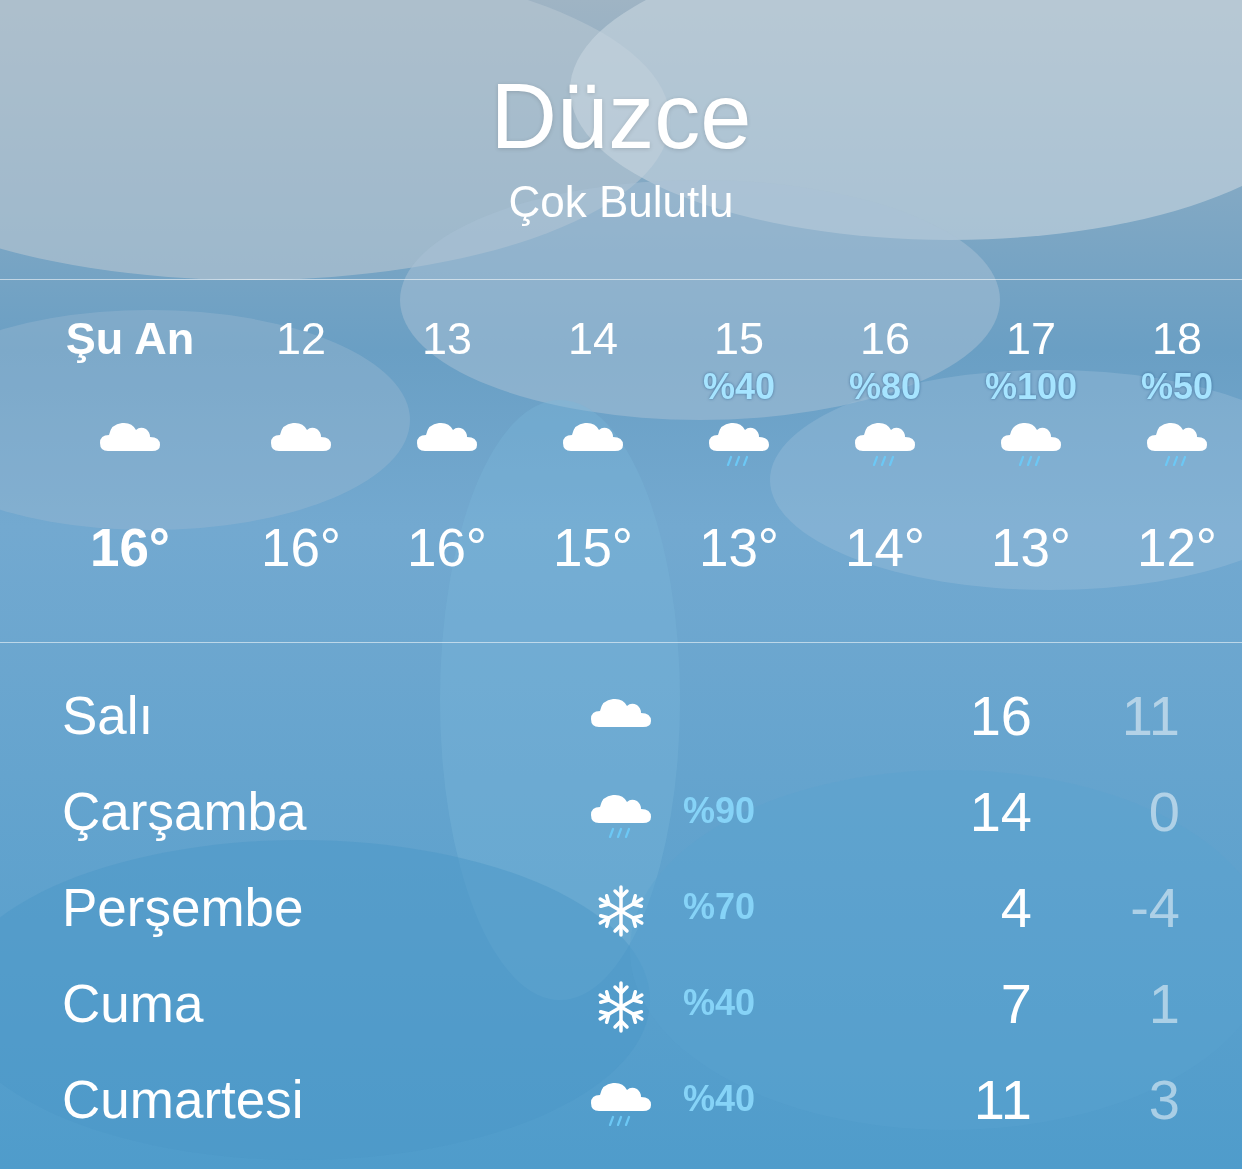 This screenshot has height=1169, width=1242. I want to click on hourly-temperature: 15°, so click(593, 547).